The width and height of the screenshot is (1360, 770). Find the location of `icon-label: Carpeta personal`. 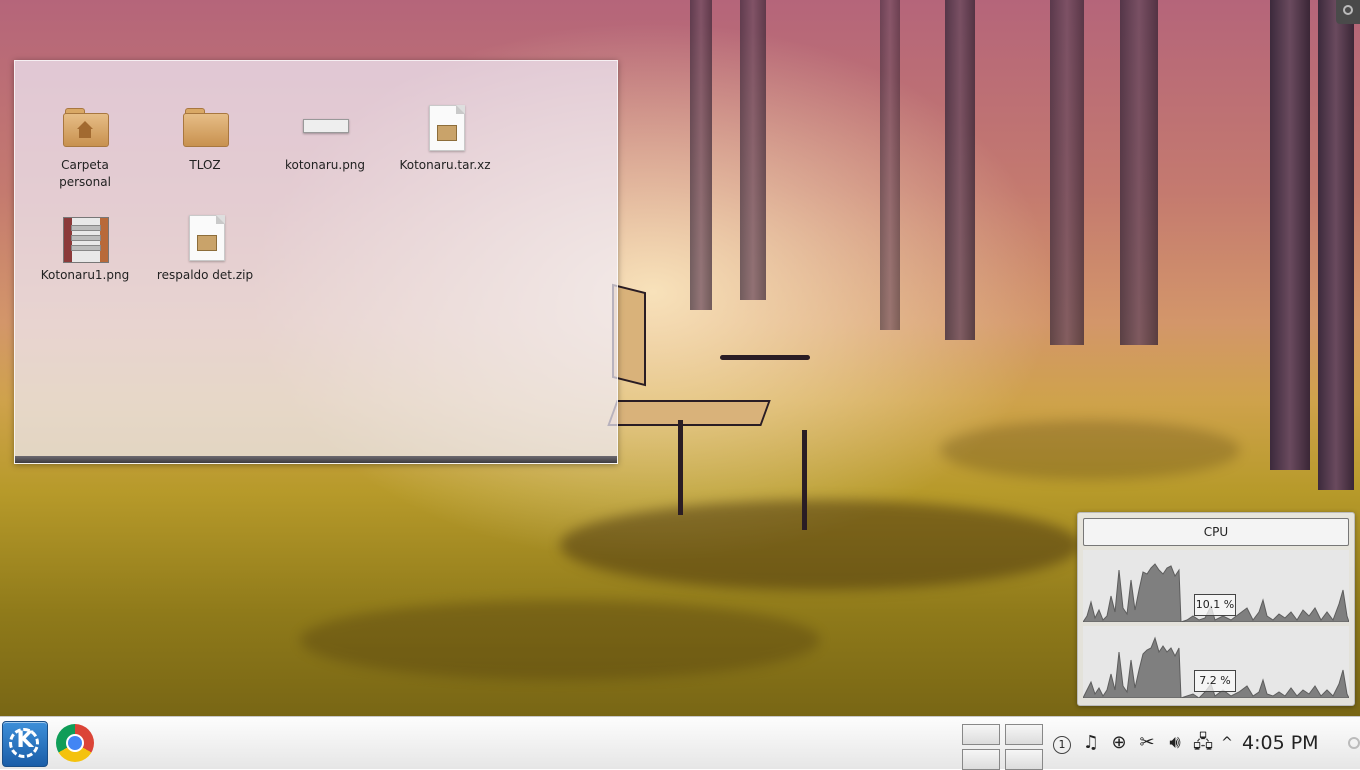

icon-label: Carpeta personal is located at coordinates (85, 173).